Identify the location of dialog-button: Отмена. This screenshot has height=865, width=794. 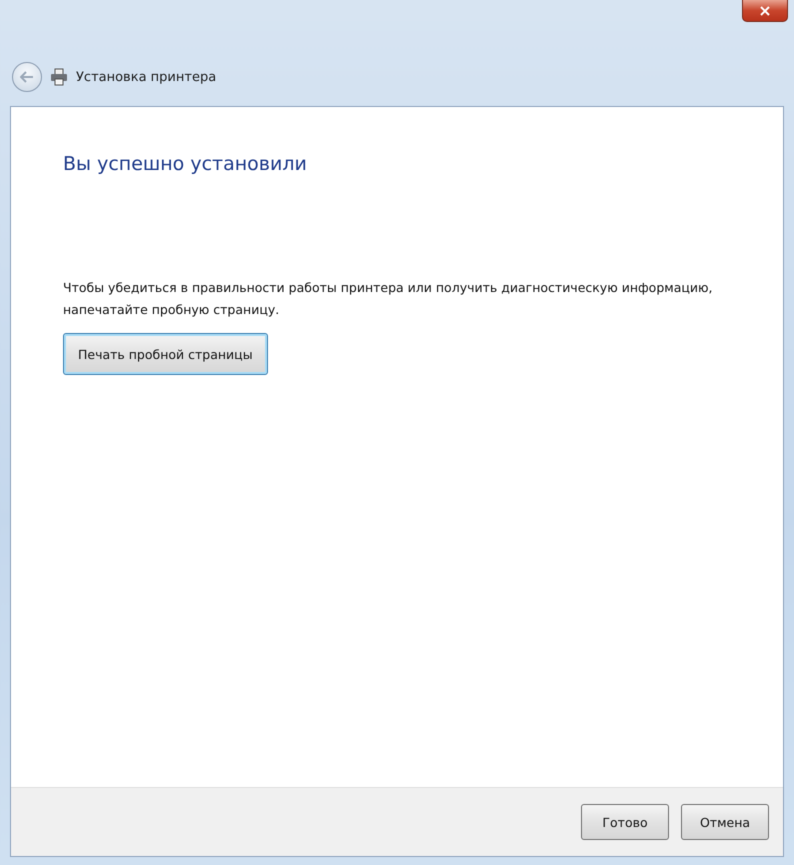
(725, 822).